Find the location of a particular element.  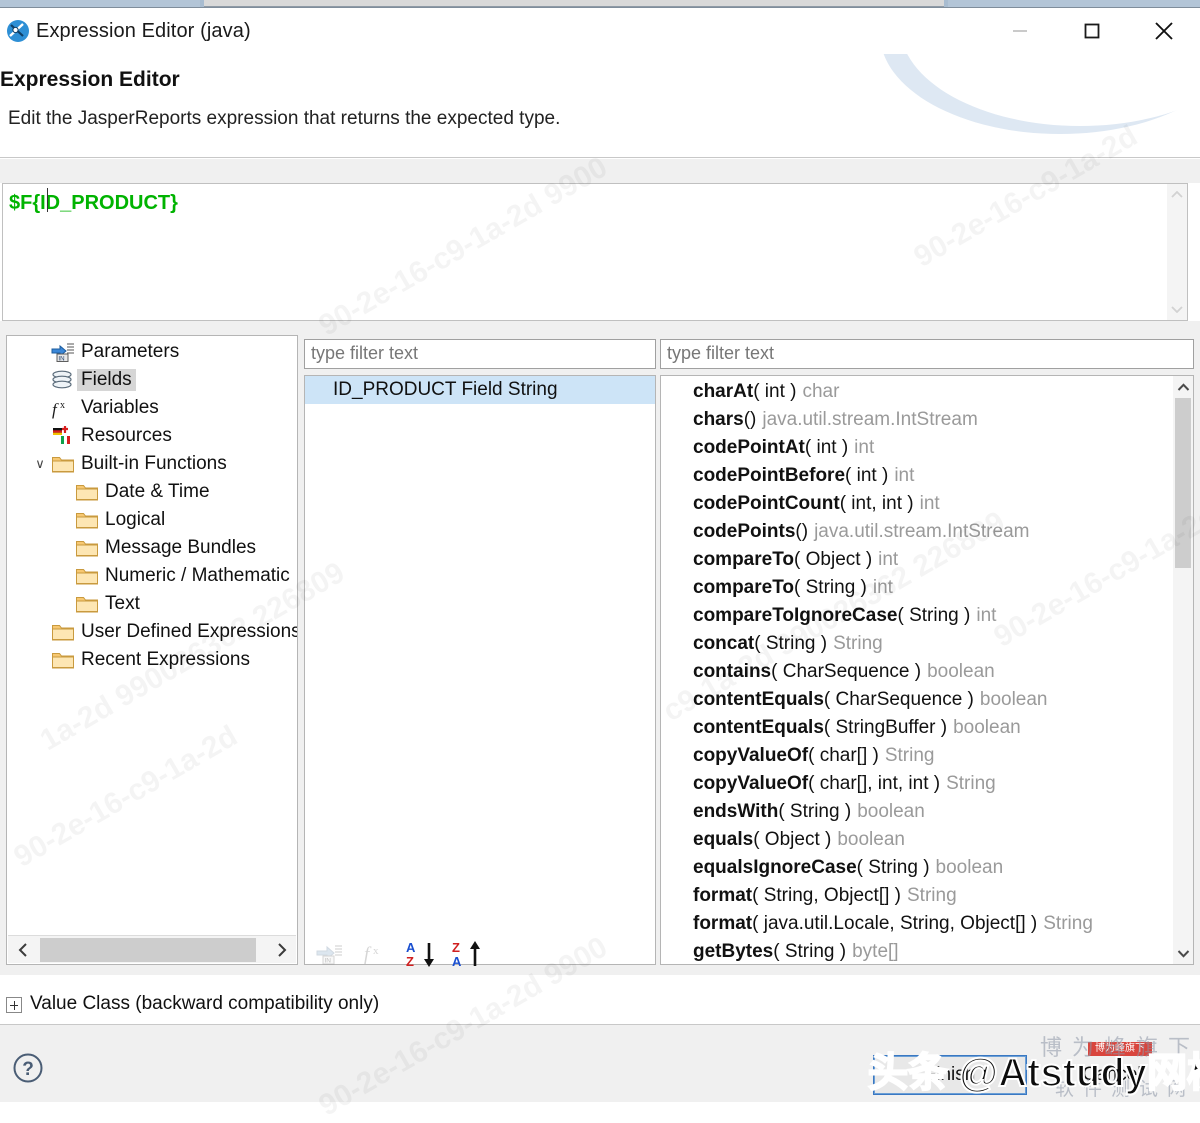

method-row: contentEquals( StringBuffer ) boolean is located at coordinates (917, 728).